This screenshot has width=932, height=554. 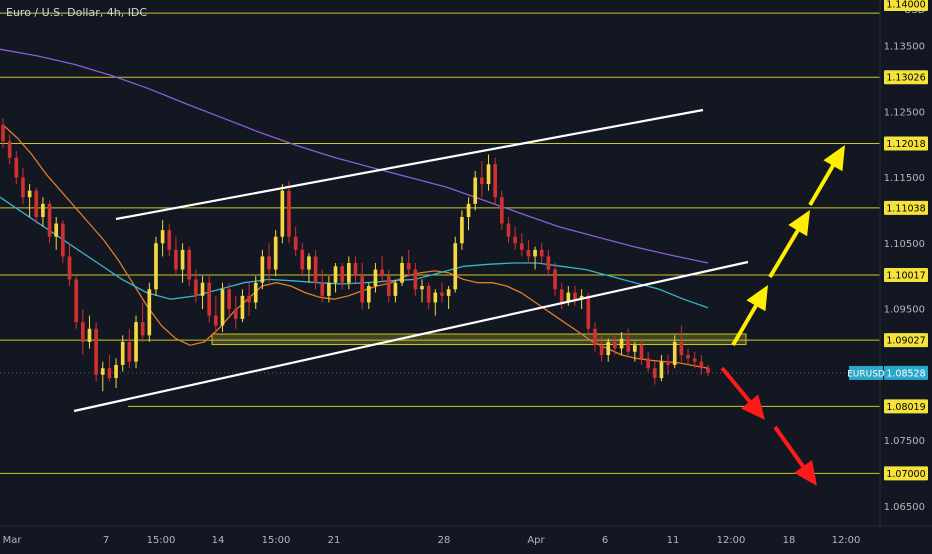 What do you see at coordinates (76, 12) in the screenshot?
I see `symbol-title: Euro / U.S. Dollar, 4h, IDC` at bounding box center [76, 12].